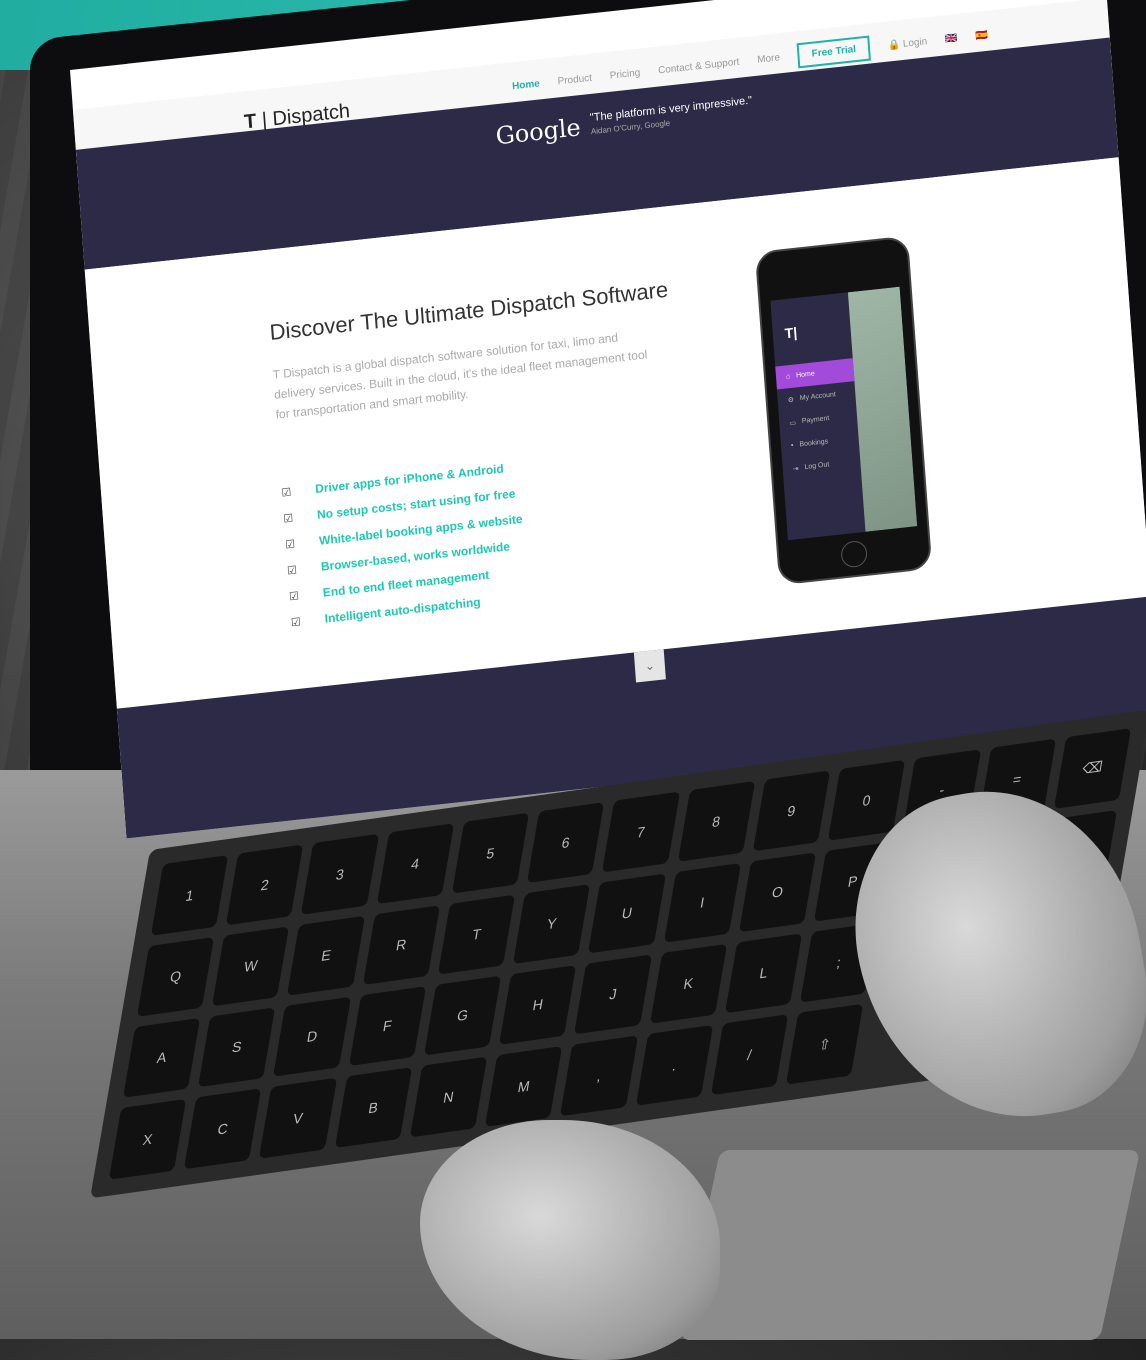 This screenshot has height=1360, width=1146. What do you see at coordinates (340, 874) in the screenshot?
I see `key: 3` at bounding box center [340, 874].